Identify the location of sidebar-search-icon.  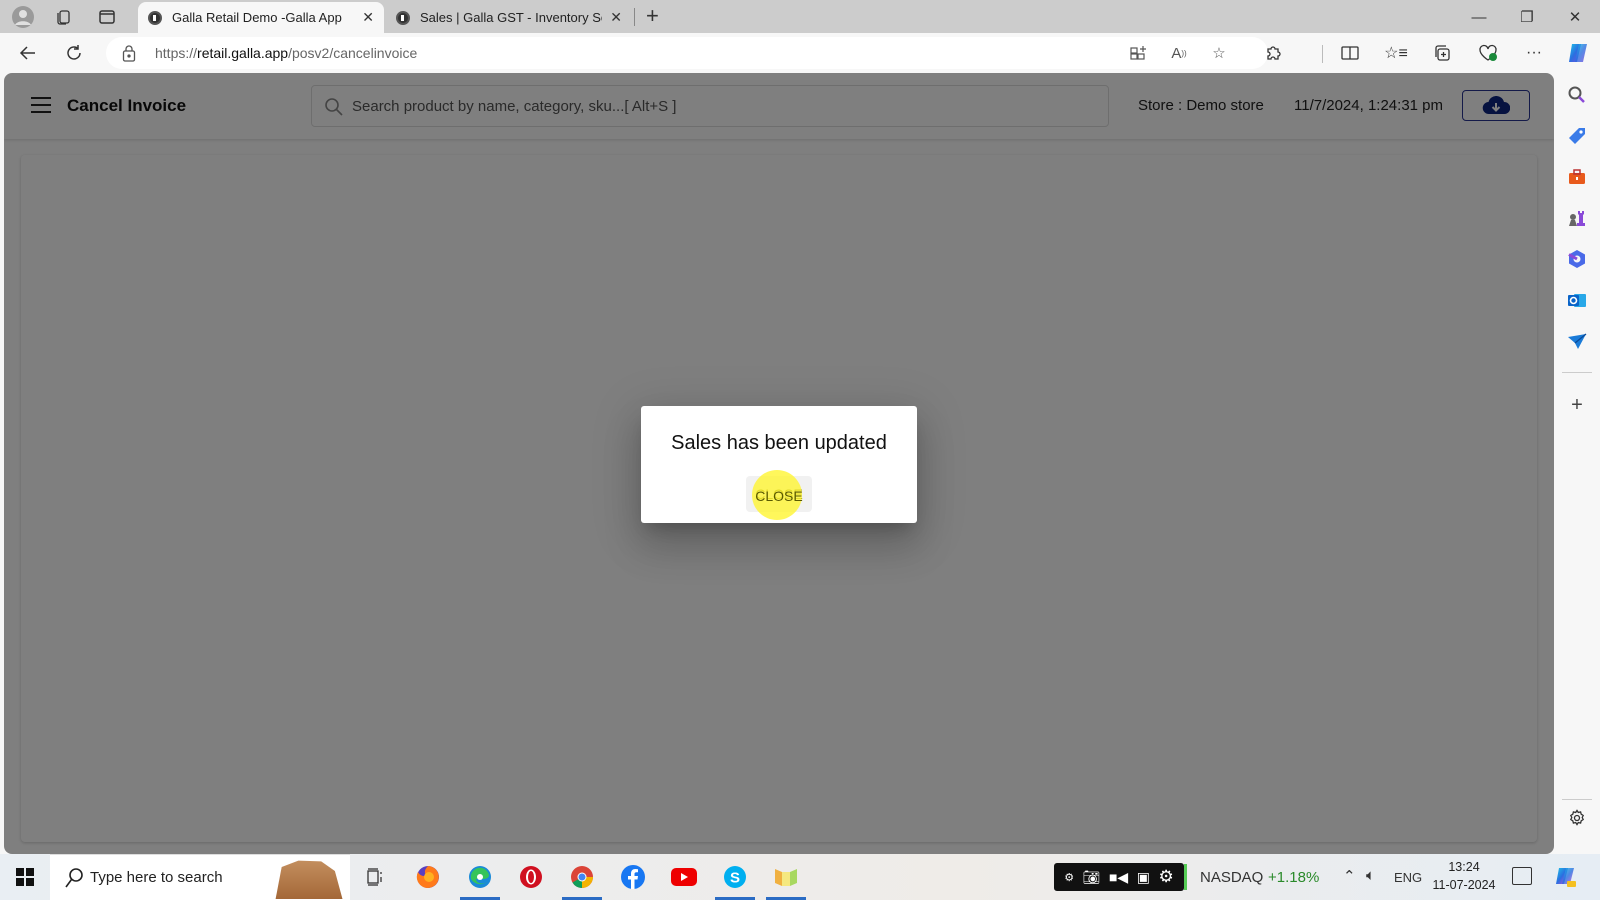
(1577, 95).